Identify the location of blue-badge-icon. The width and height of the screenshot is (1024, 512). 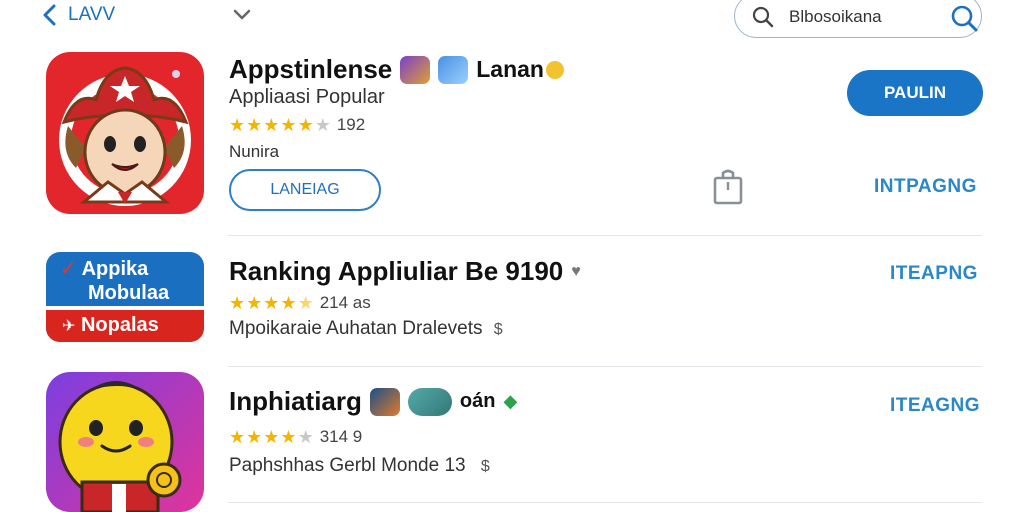
(453, 69).